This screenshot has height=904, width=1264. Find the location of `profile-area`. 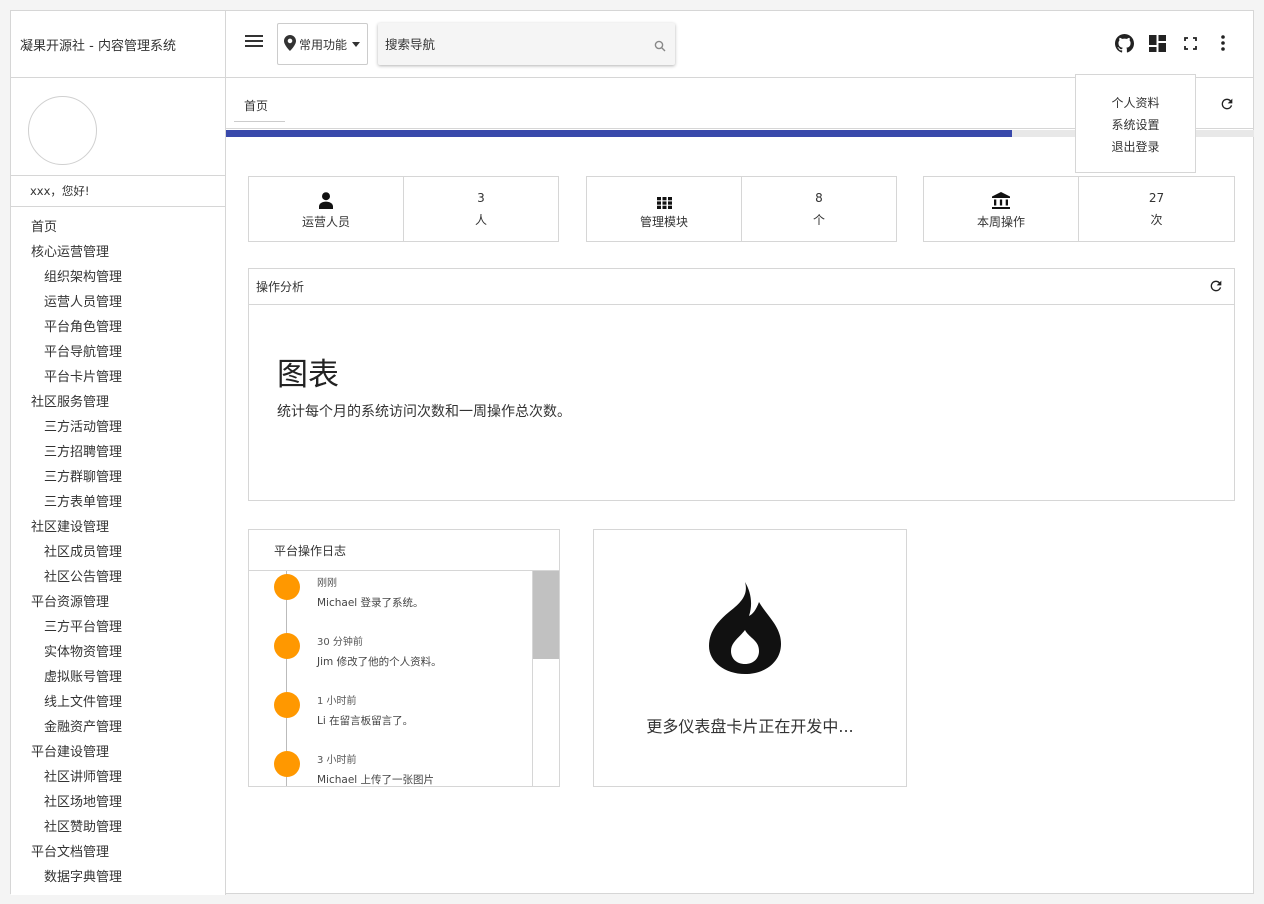

profile-area is located at coordinates (118, 127).